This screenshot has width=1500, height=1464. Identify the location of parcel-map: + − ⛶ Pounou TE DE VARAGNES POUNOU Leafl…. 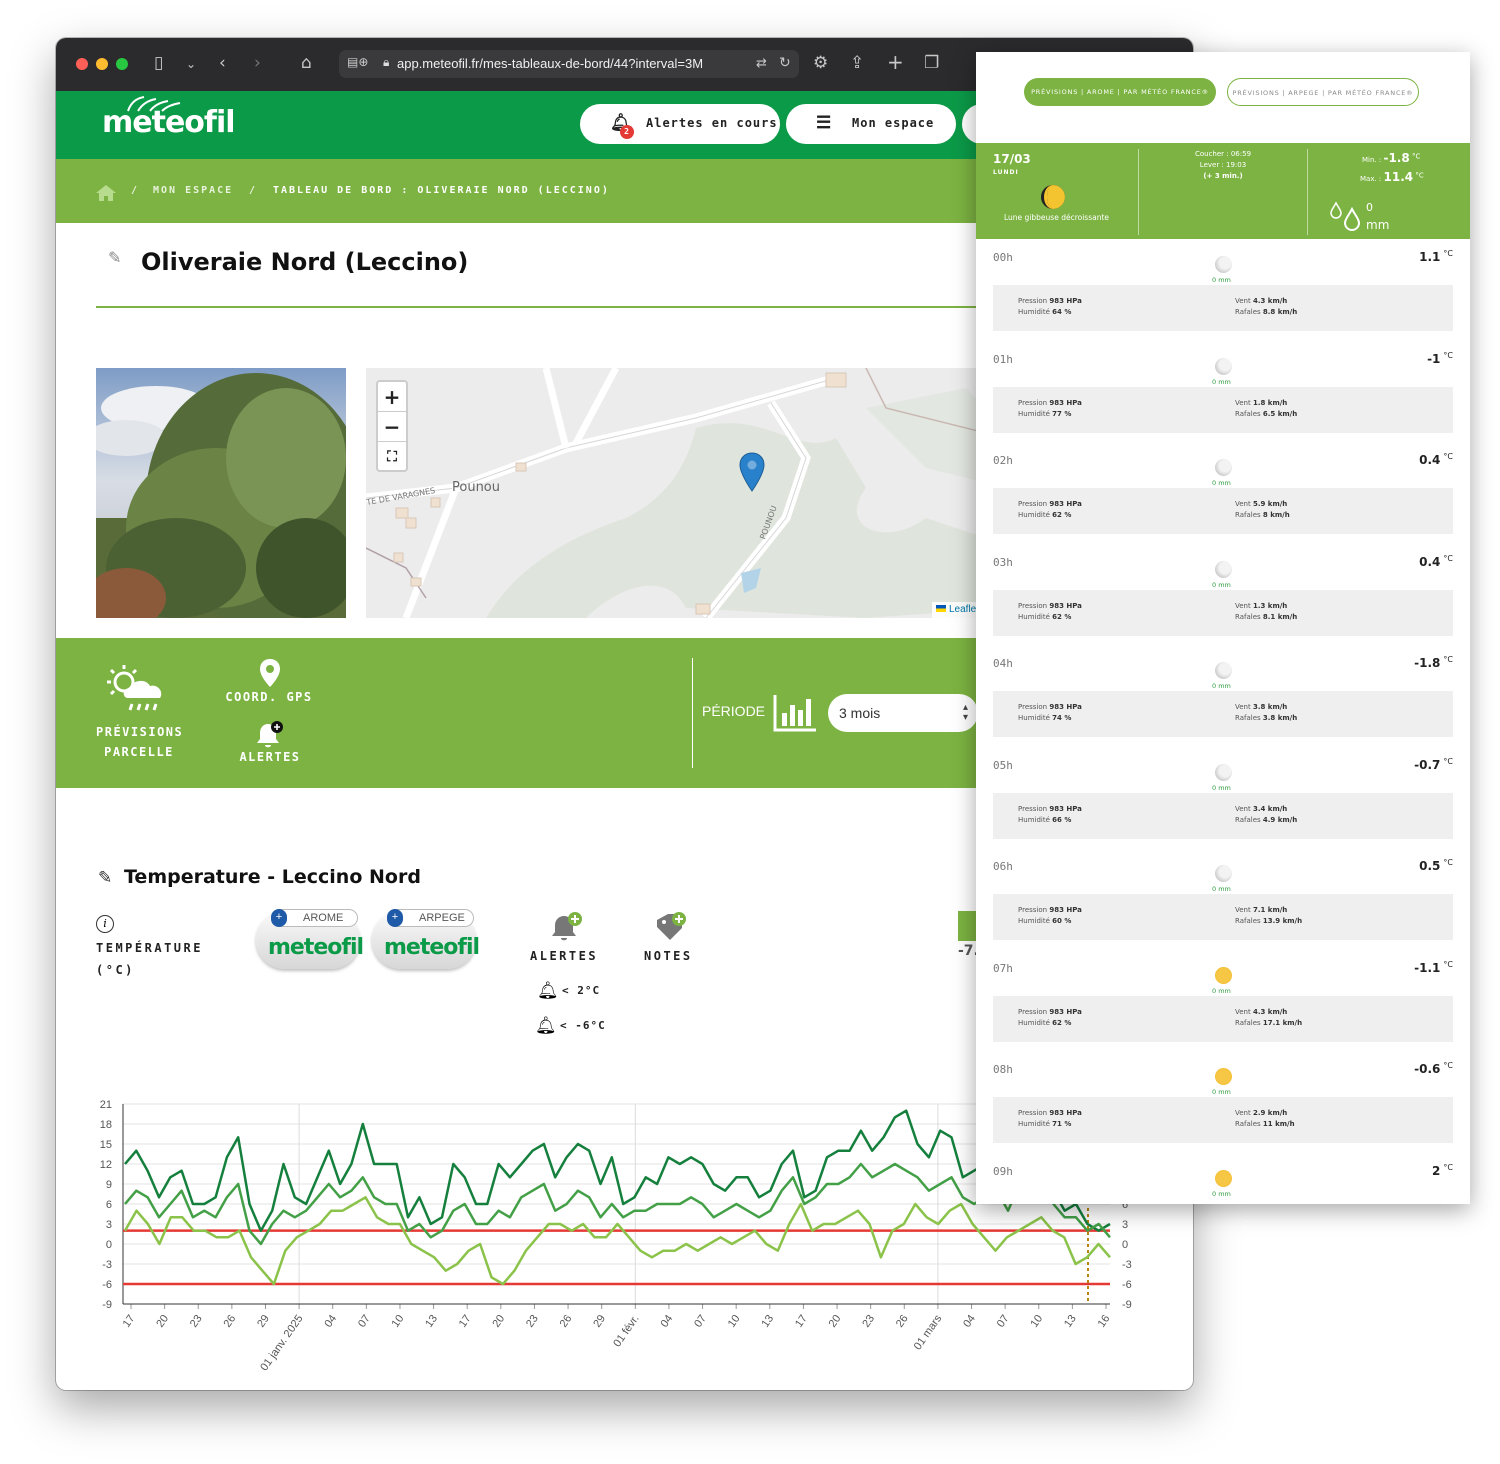
(686, 493).